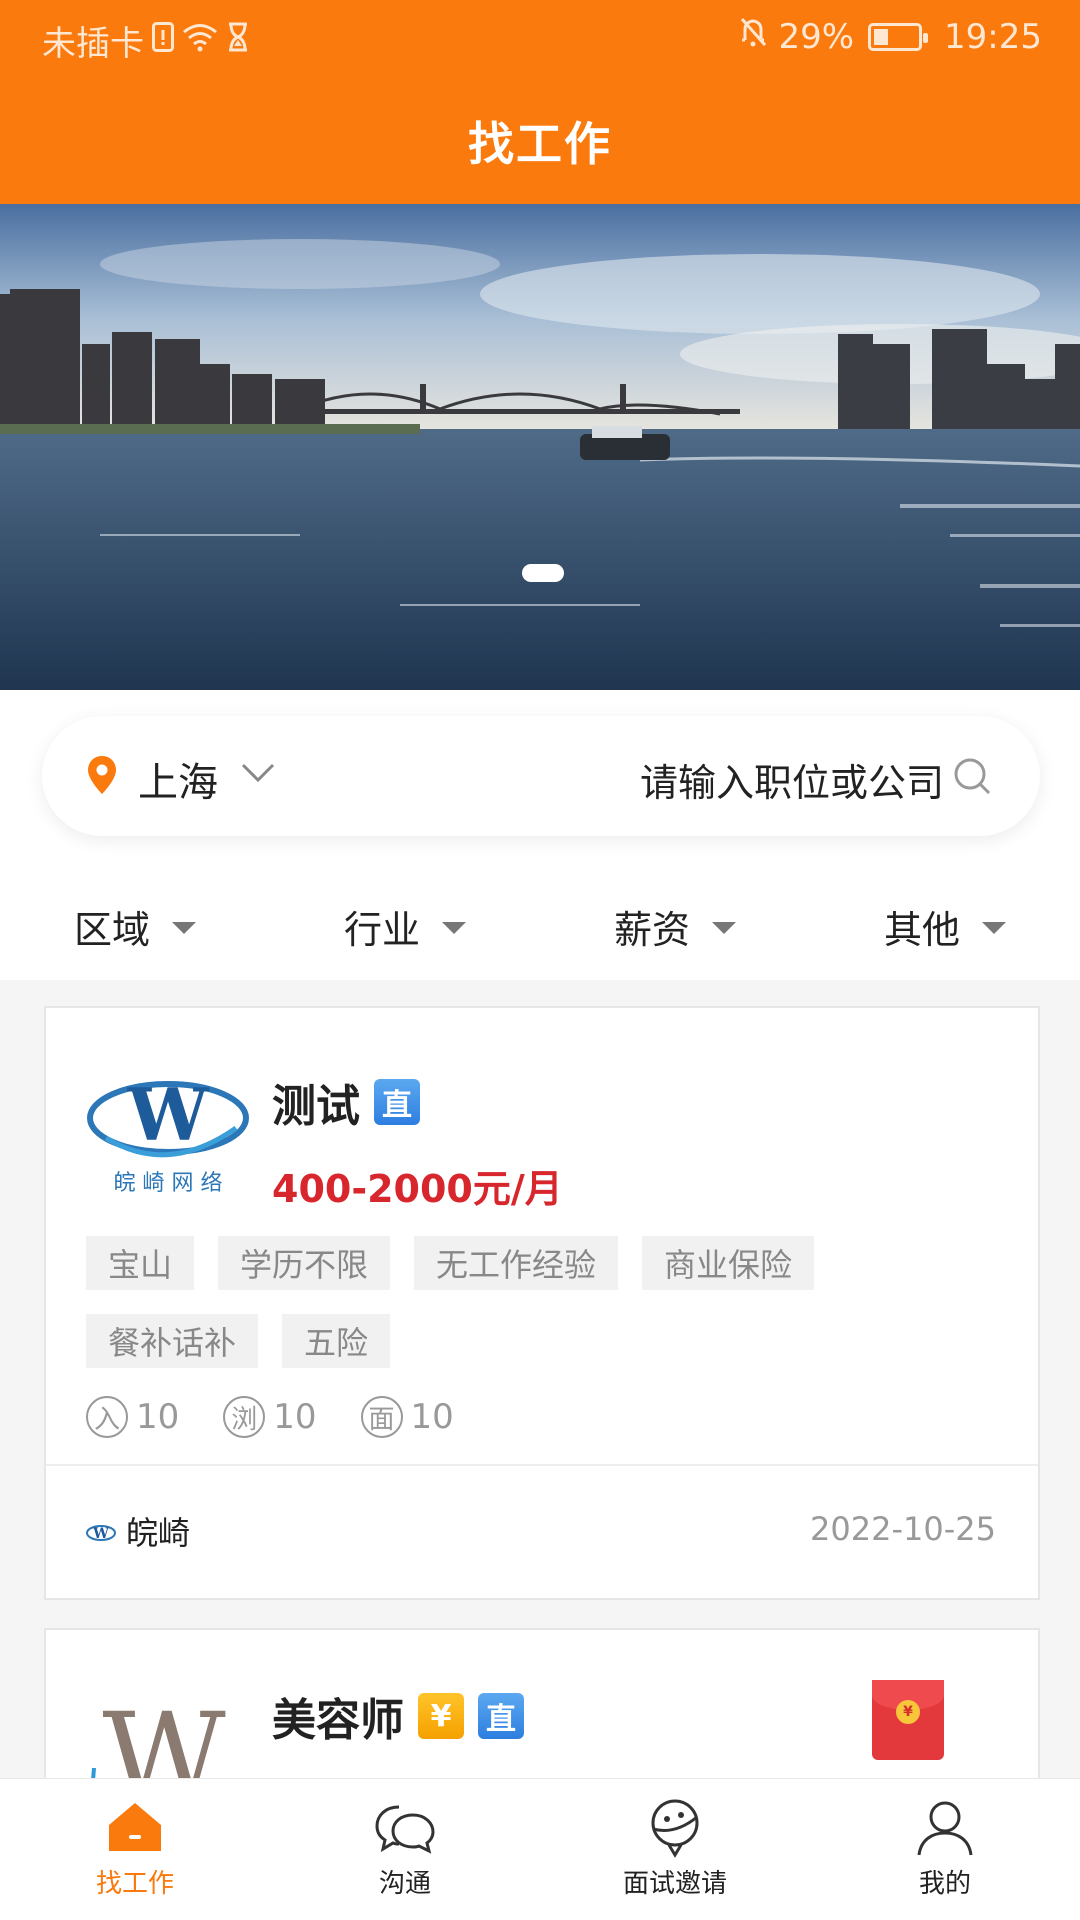 The width and height of the screenshot is (1080, 1920). I want to click on bottom-tab-bar: 找工作 沟通 面试邀请 我的, so click(540, 1849).